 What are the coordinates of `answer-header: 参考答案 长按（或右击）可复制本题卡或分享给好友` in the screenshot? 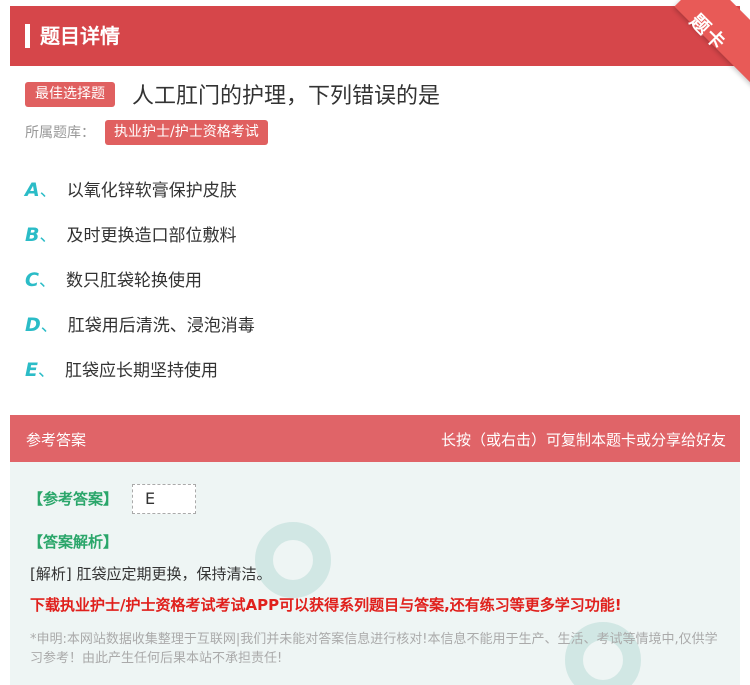 It's located at (375, 438).